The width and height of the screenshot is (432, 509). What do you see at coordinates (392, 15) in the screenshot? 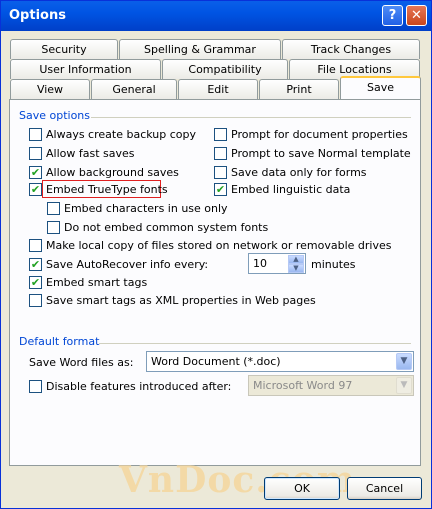
I see `help-button: ?` at bounding box center [392, 15].